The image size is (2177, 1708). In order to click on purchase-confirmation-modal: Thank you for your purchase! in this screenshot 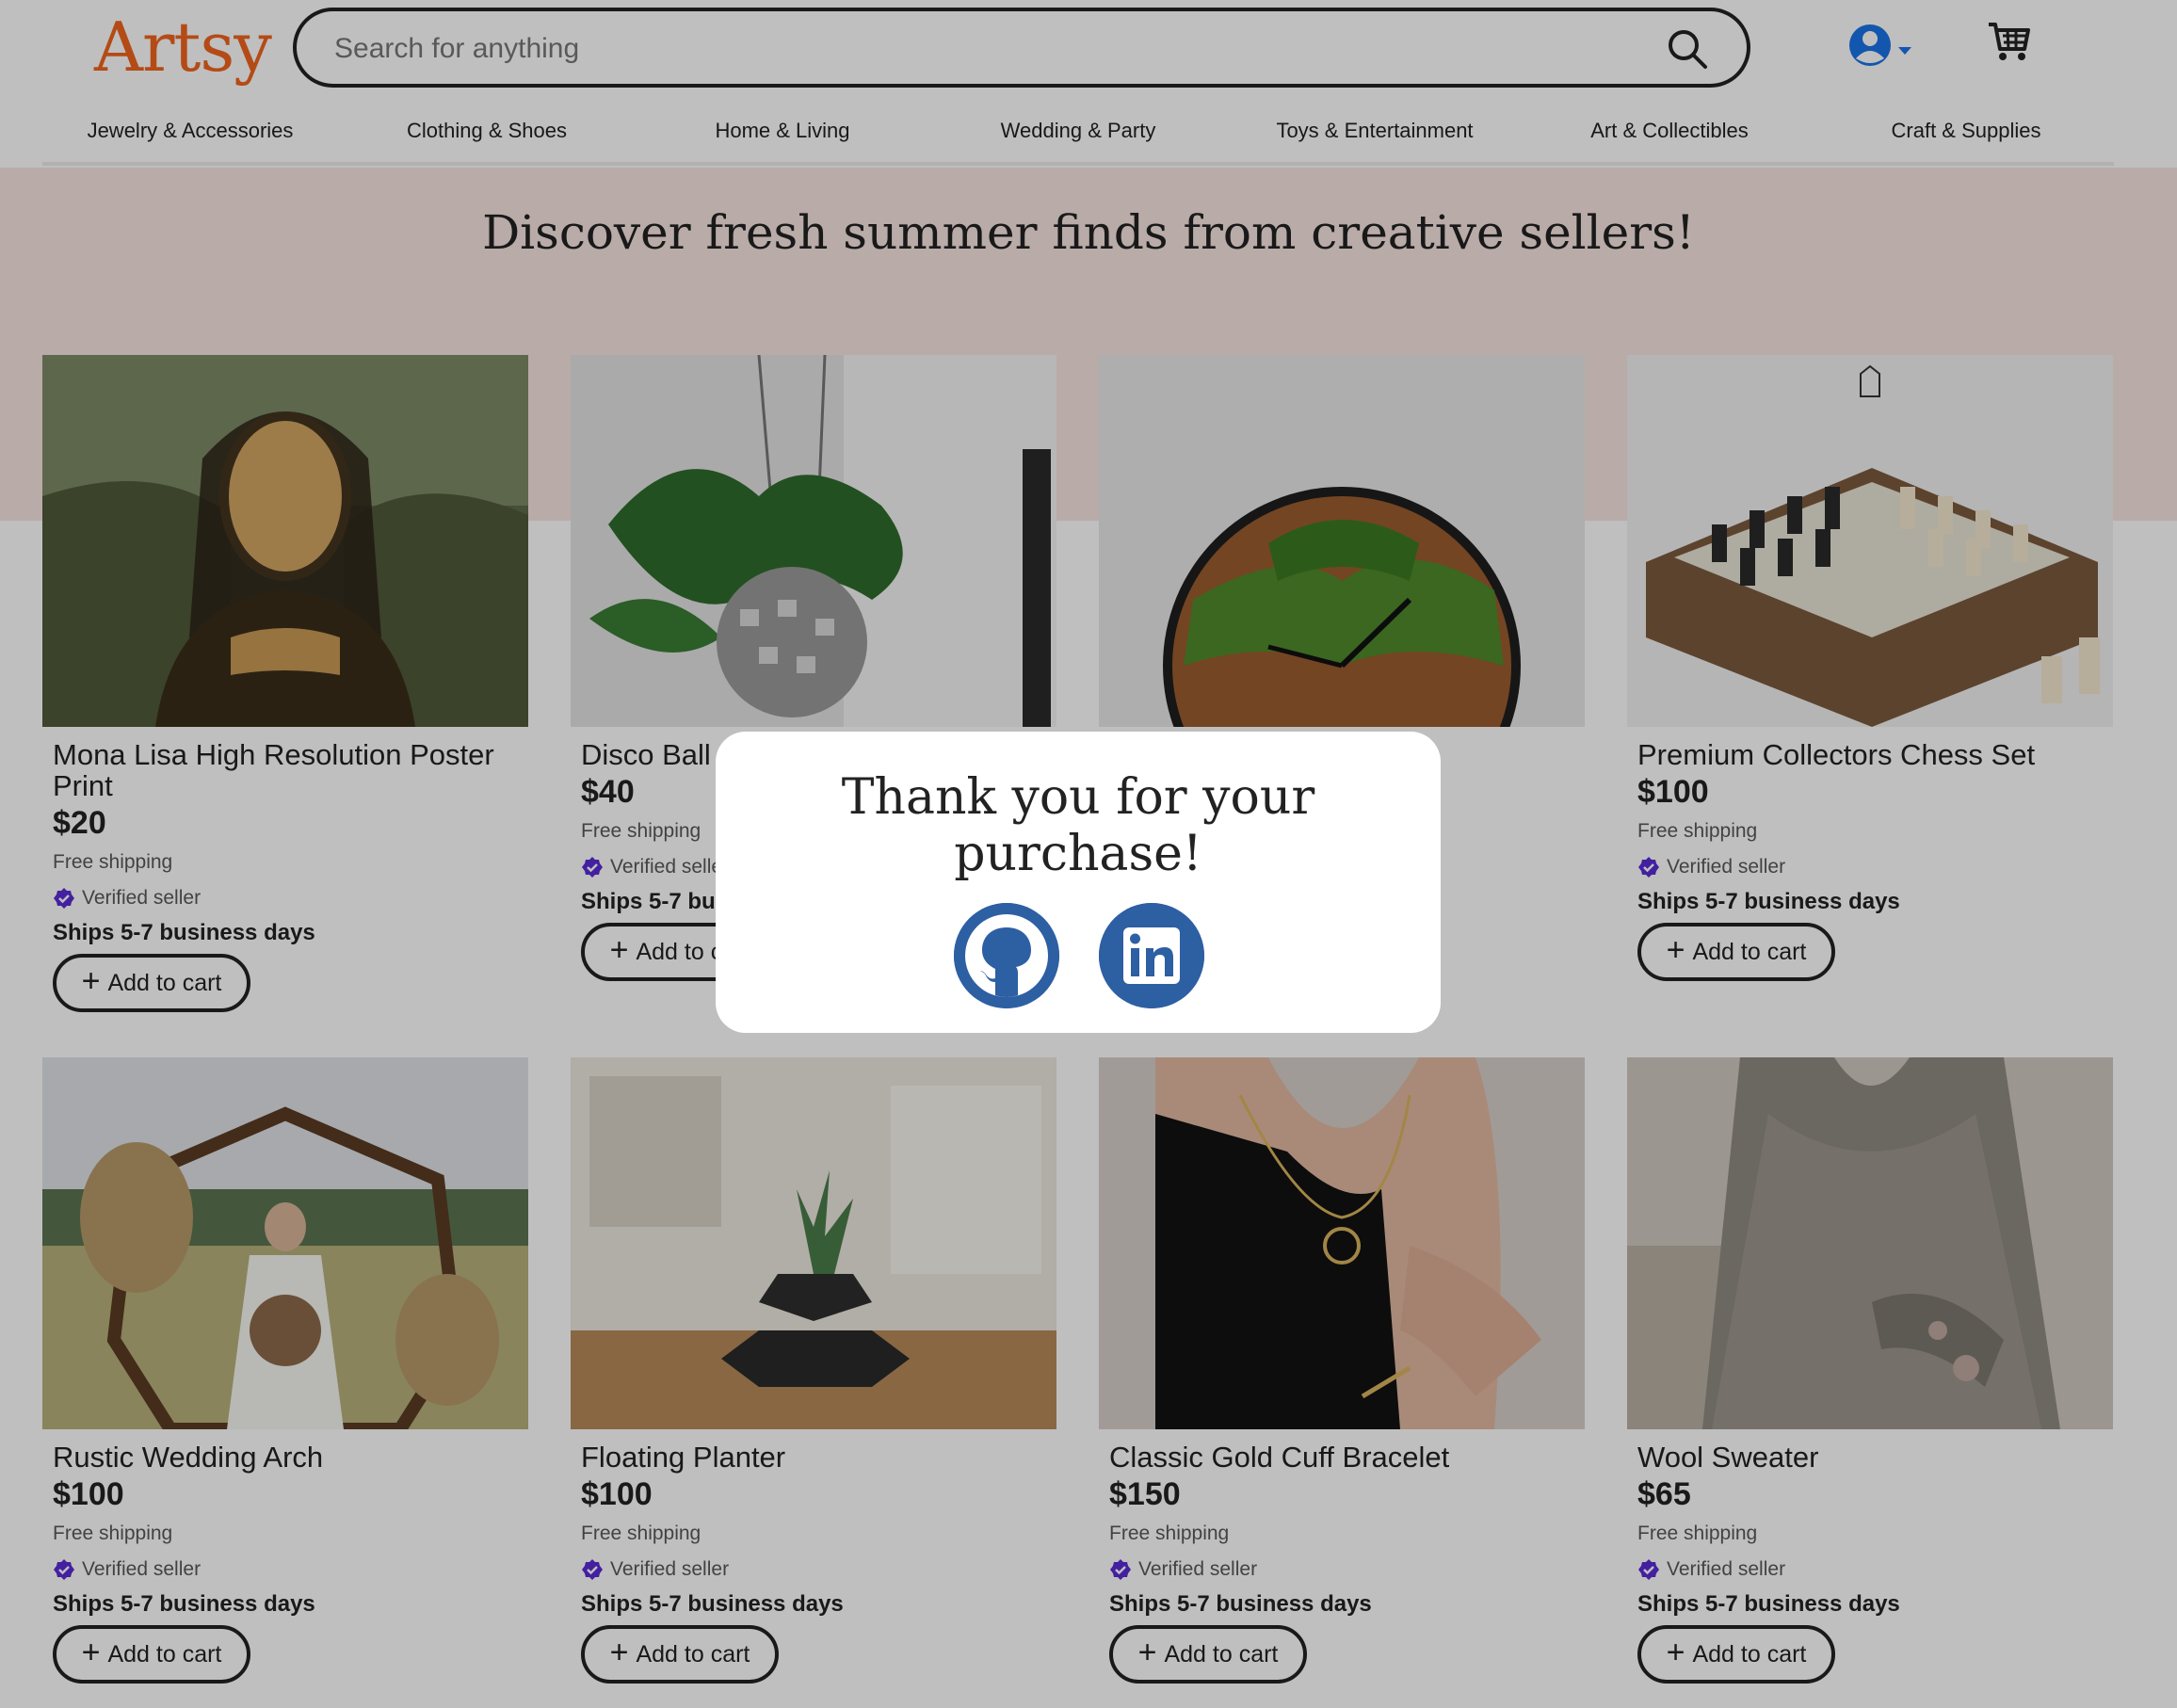, I will do `click(1078, 882)`.